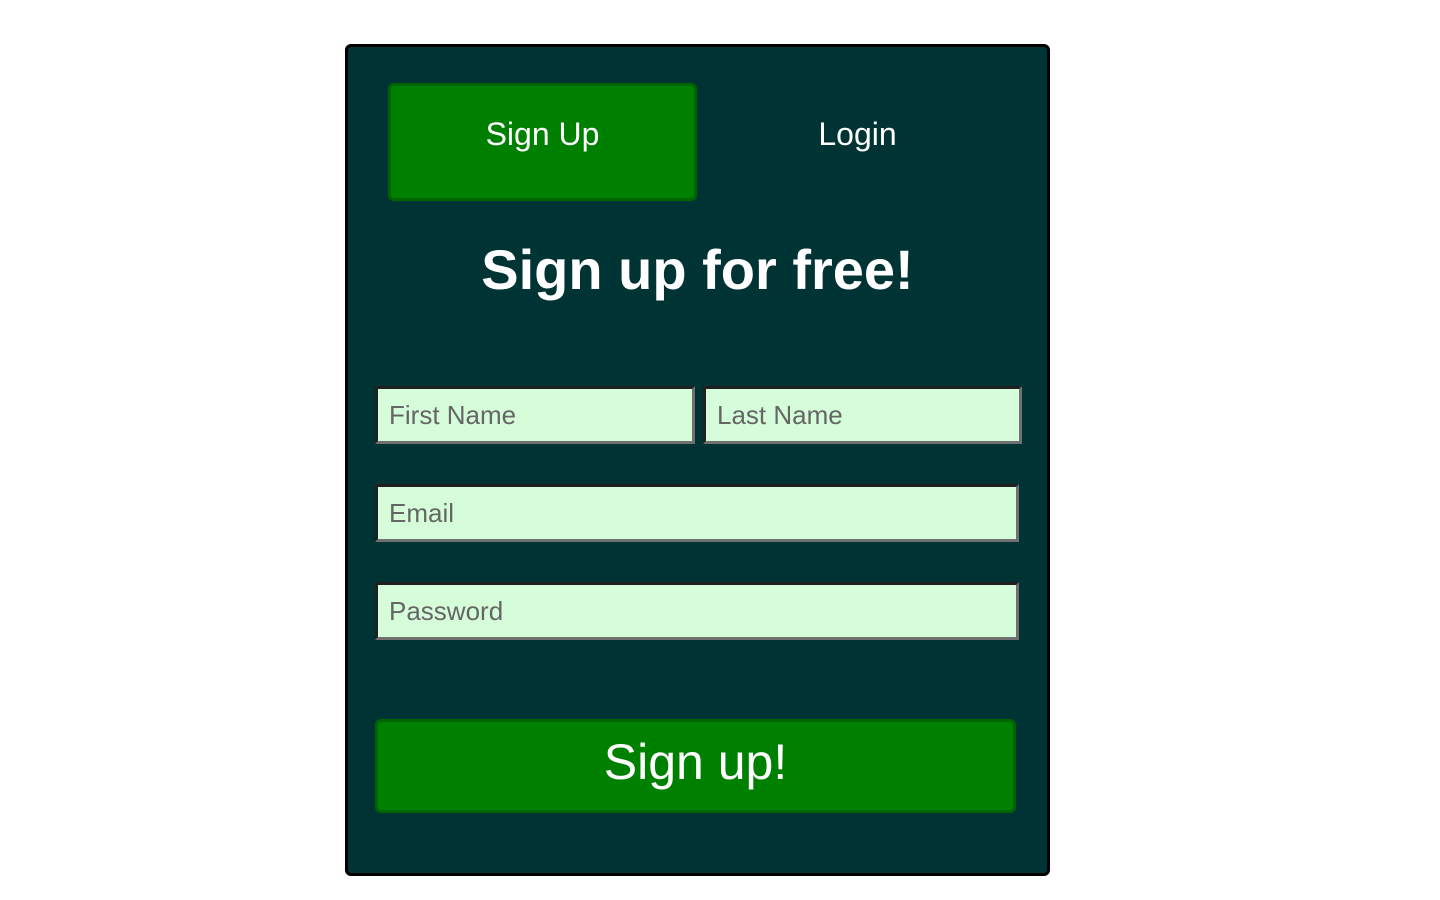 The image size is (1440, 900). What do you see at coordinates (697, 269) in the screenshot?
I see `form-heading: Sign up for free!` at bounding box center [697, 269].